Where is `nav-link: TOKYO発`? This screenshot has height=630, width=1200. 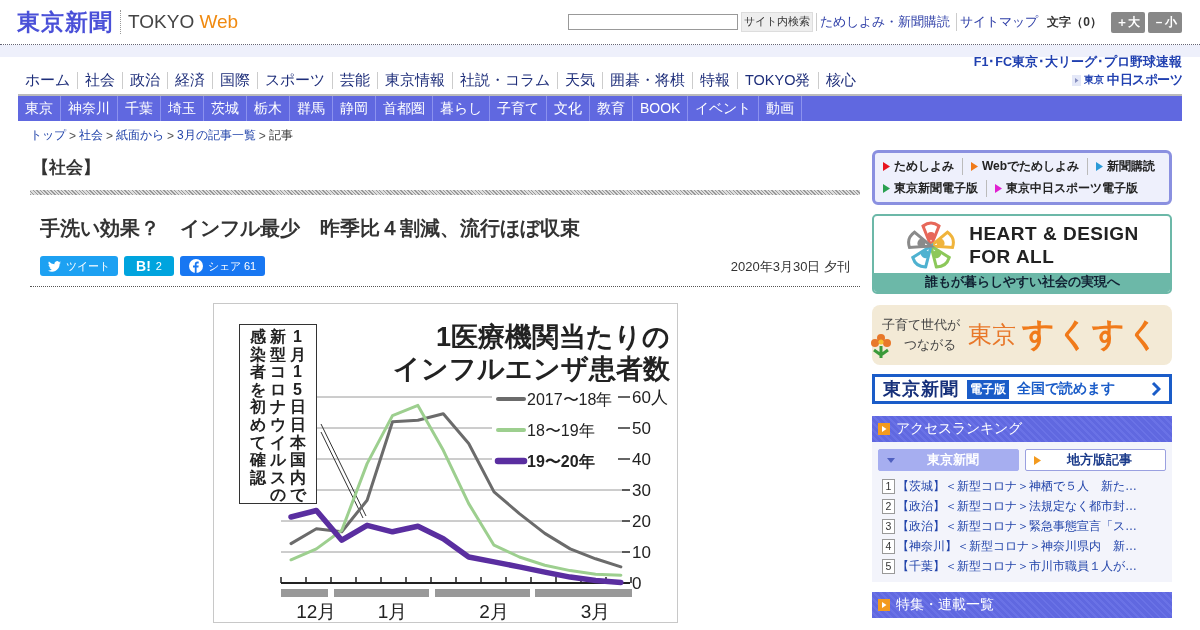 nav-link: TOKYO発 is located at coordinates (777, 80).